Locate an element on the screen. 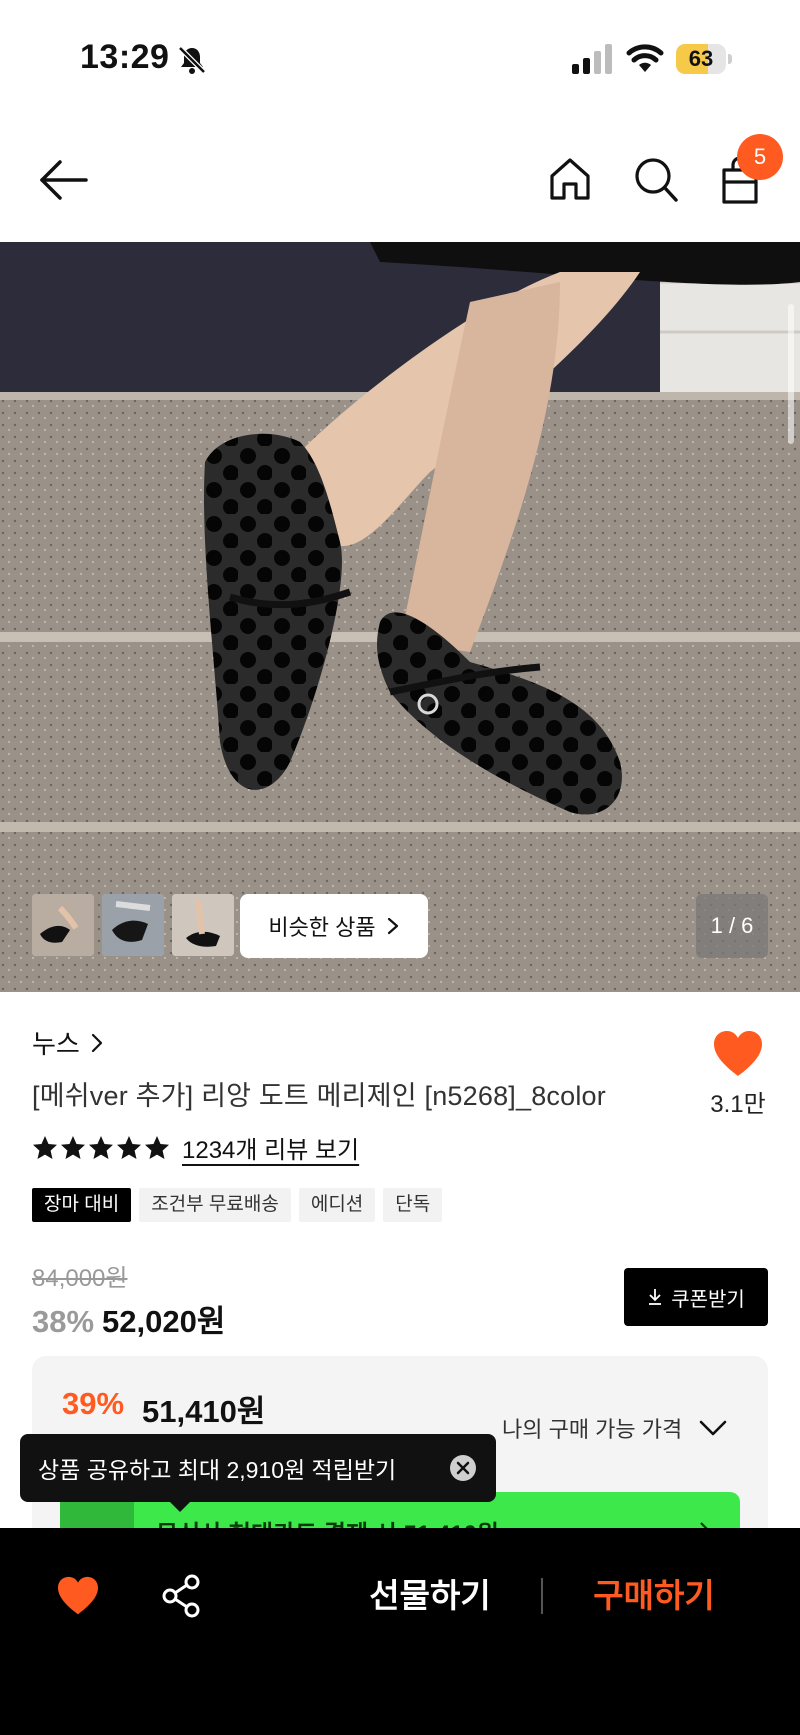 This screenshot has height=1735, width=800. brand-link: 누스 is located at coordinates (68, 1042).